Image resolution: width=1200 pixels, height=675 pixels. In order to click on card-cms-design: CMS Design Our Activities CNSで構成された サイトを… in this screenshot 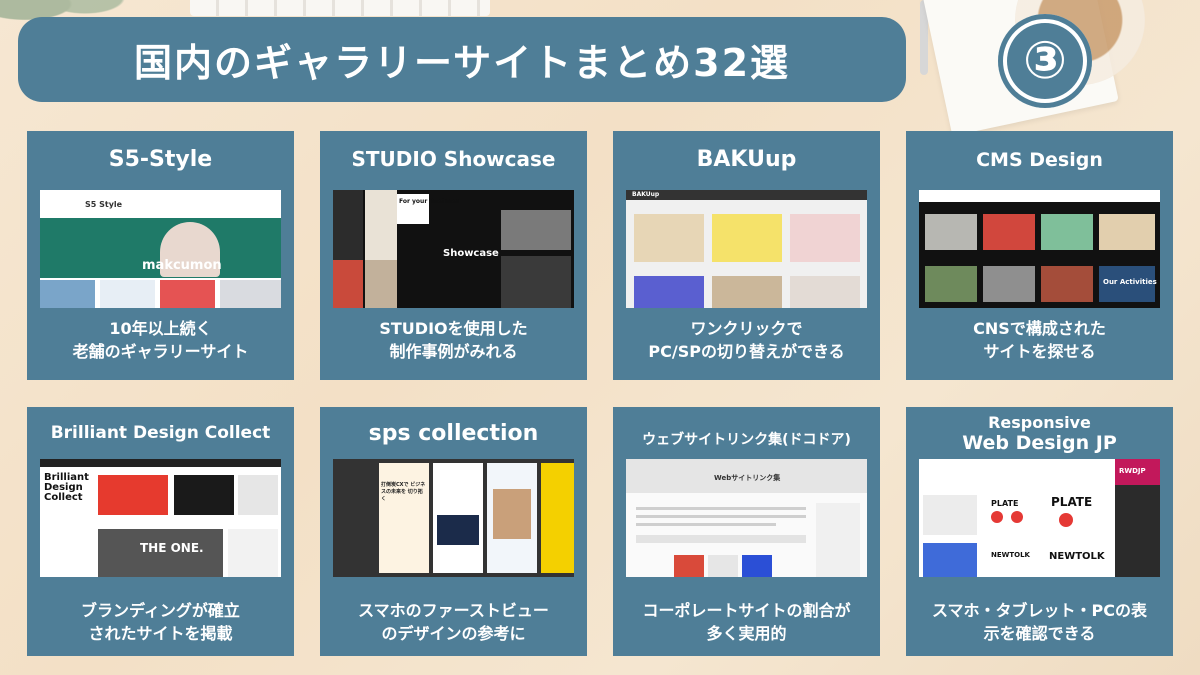, I will do `click(1039, 255)`.